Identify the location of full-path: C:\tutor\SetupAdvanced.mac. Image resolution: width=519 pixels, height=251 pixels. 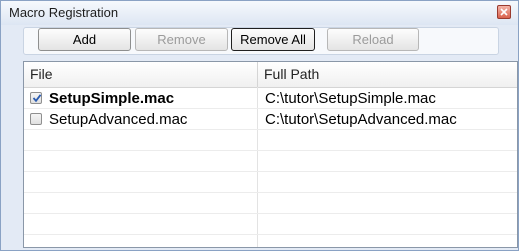
(361, 119).